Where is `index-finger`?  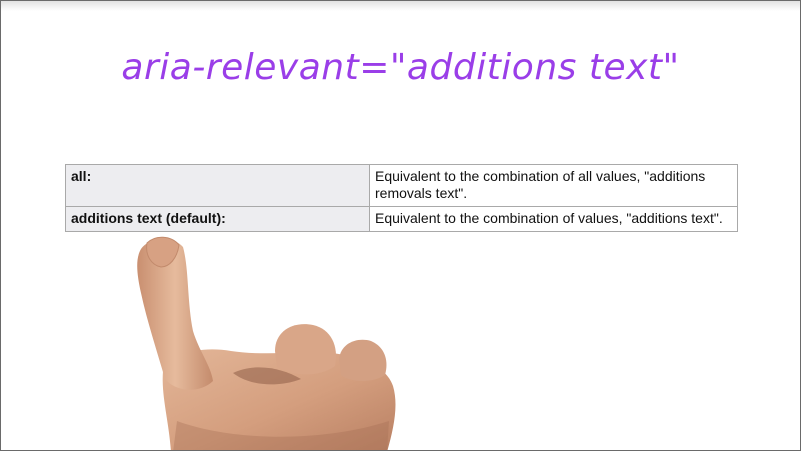
index-finger is located at coordinates (175, 314).